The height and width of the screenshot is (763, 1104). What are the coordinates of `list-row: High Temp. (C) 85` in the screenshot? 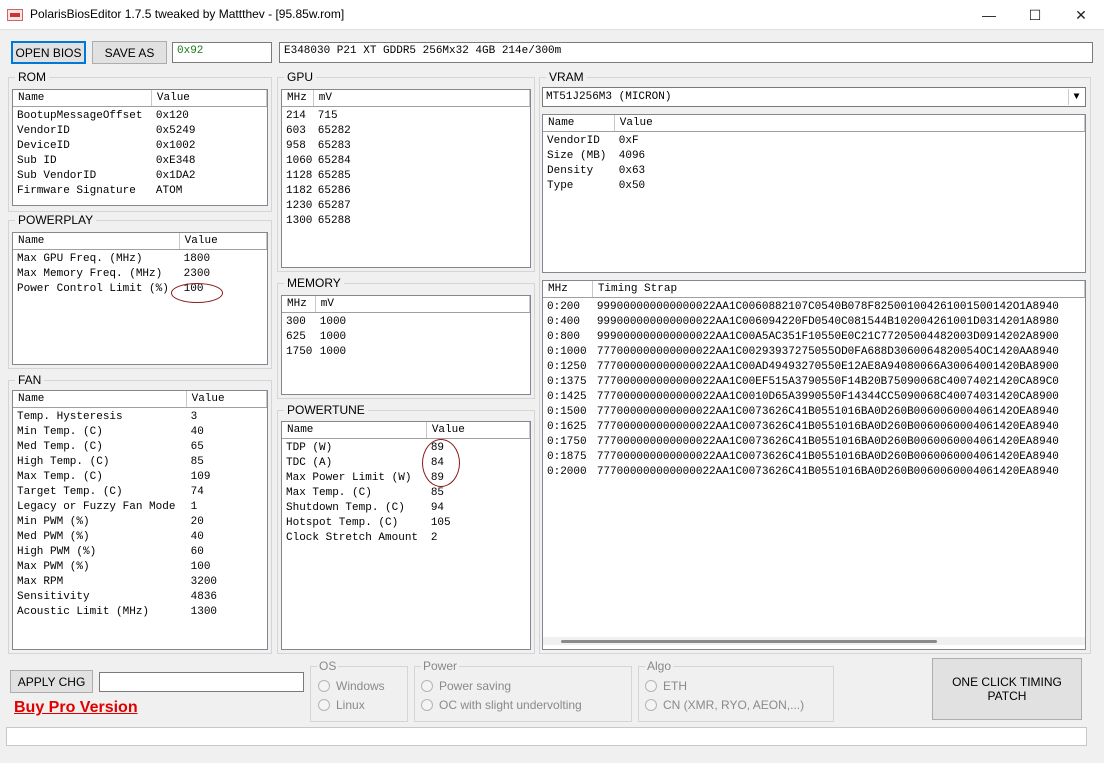 It's located at (140, 462).